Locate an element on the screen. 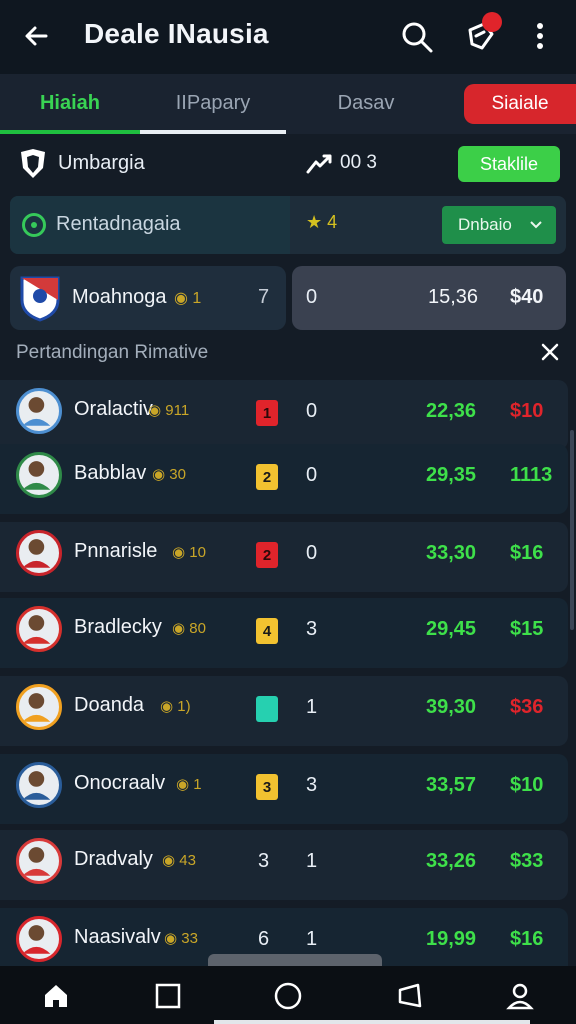 The image size is (576, 1024). trend-arrow-icon is located at coordinates (319, 164).